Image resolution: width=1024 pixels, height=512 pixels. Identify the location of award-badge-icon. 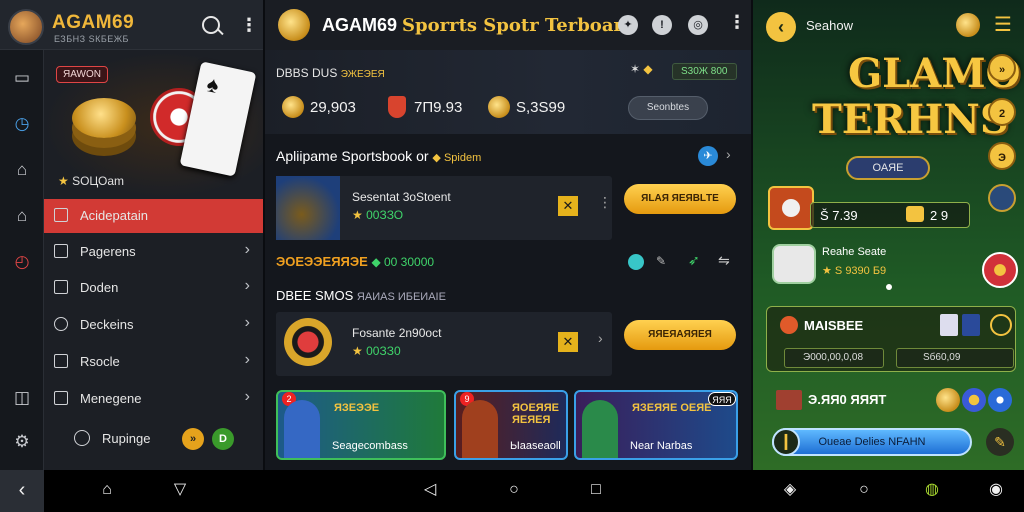
(1000, 270).